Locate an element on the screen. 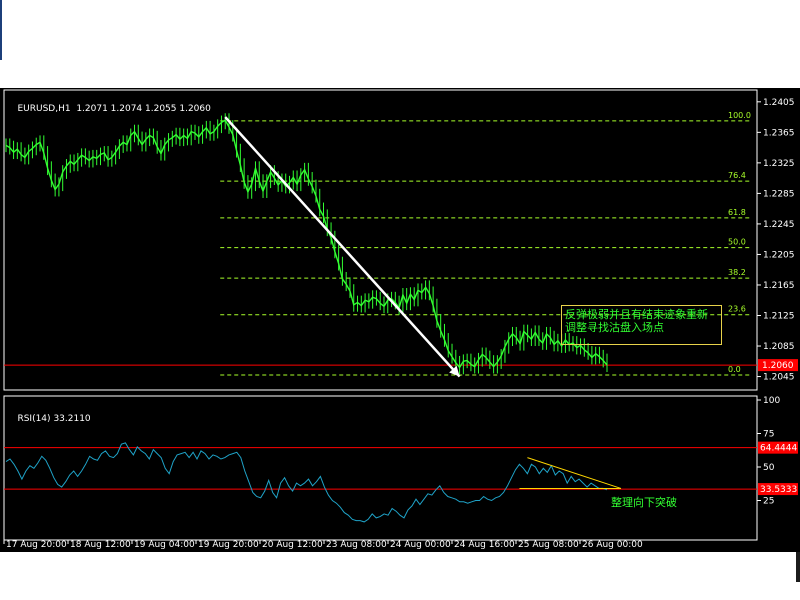  rsi-header: RSI(14) 33.2110 is located at coordinates (48, 419).